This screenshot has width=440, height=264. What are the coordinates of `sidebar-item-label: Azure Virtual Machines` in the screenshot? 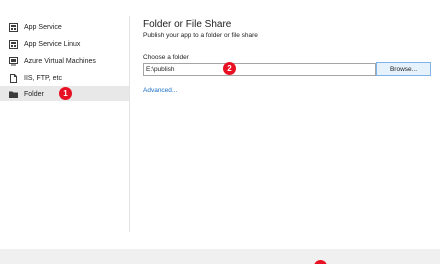 It's located at (60, 61).